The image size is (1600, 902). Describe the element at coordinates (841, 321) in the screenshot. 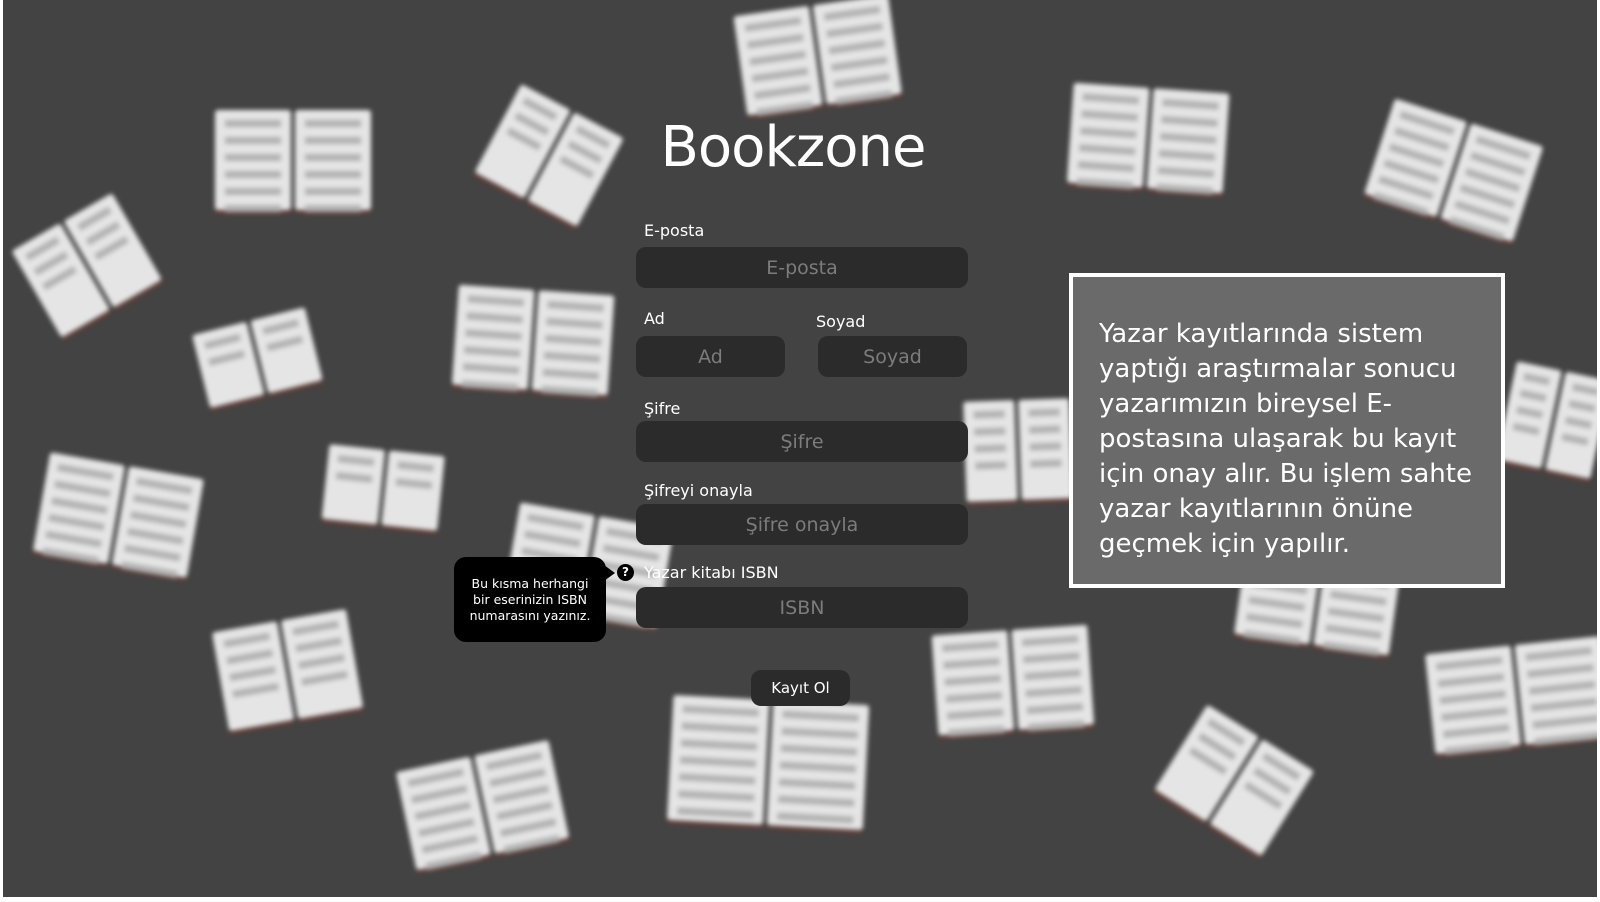

I see `last-name-label: Soyad` at that location.